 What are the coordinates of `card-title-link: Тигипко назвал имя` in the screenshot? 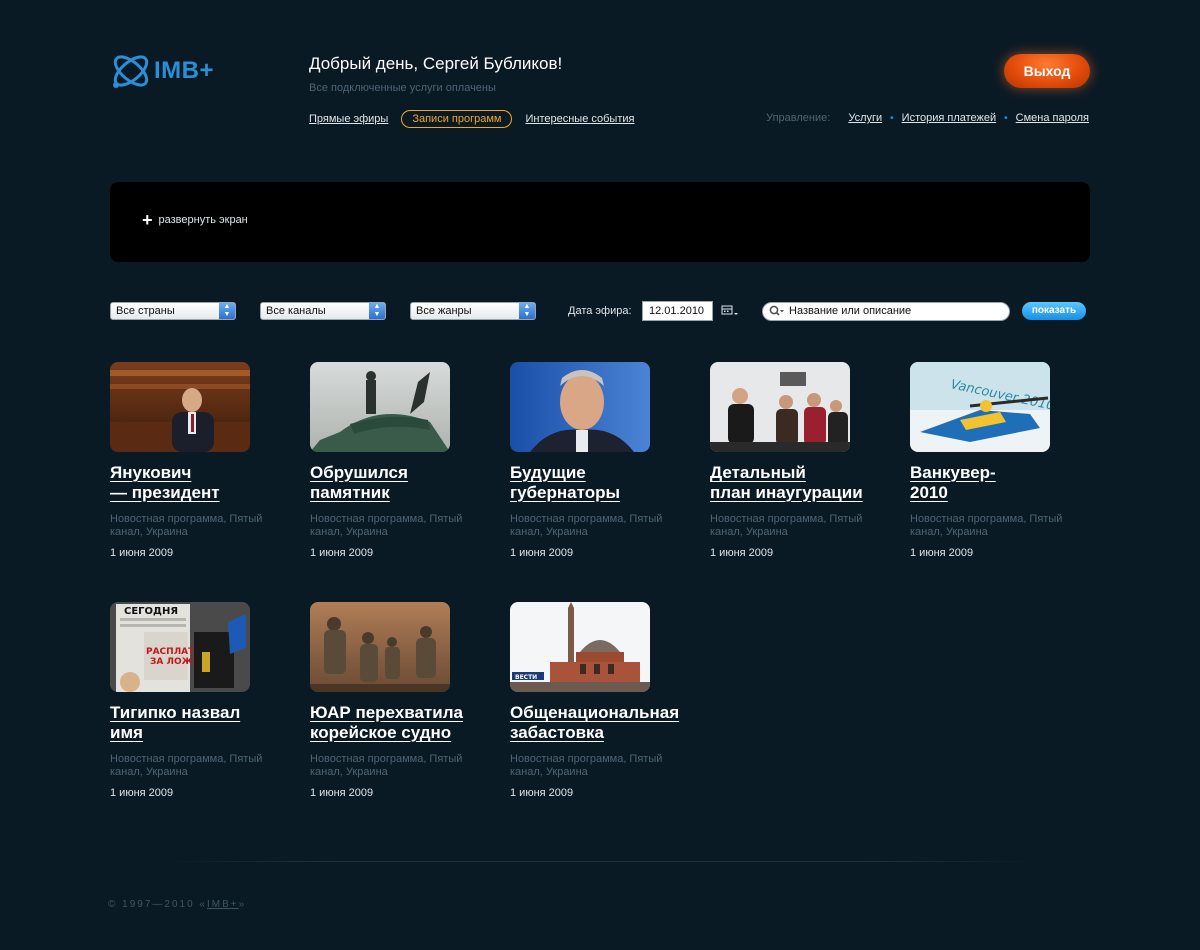 It's located at (200, 723).